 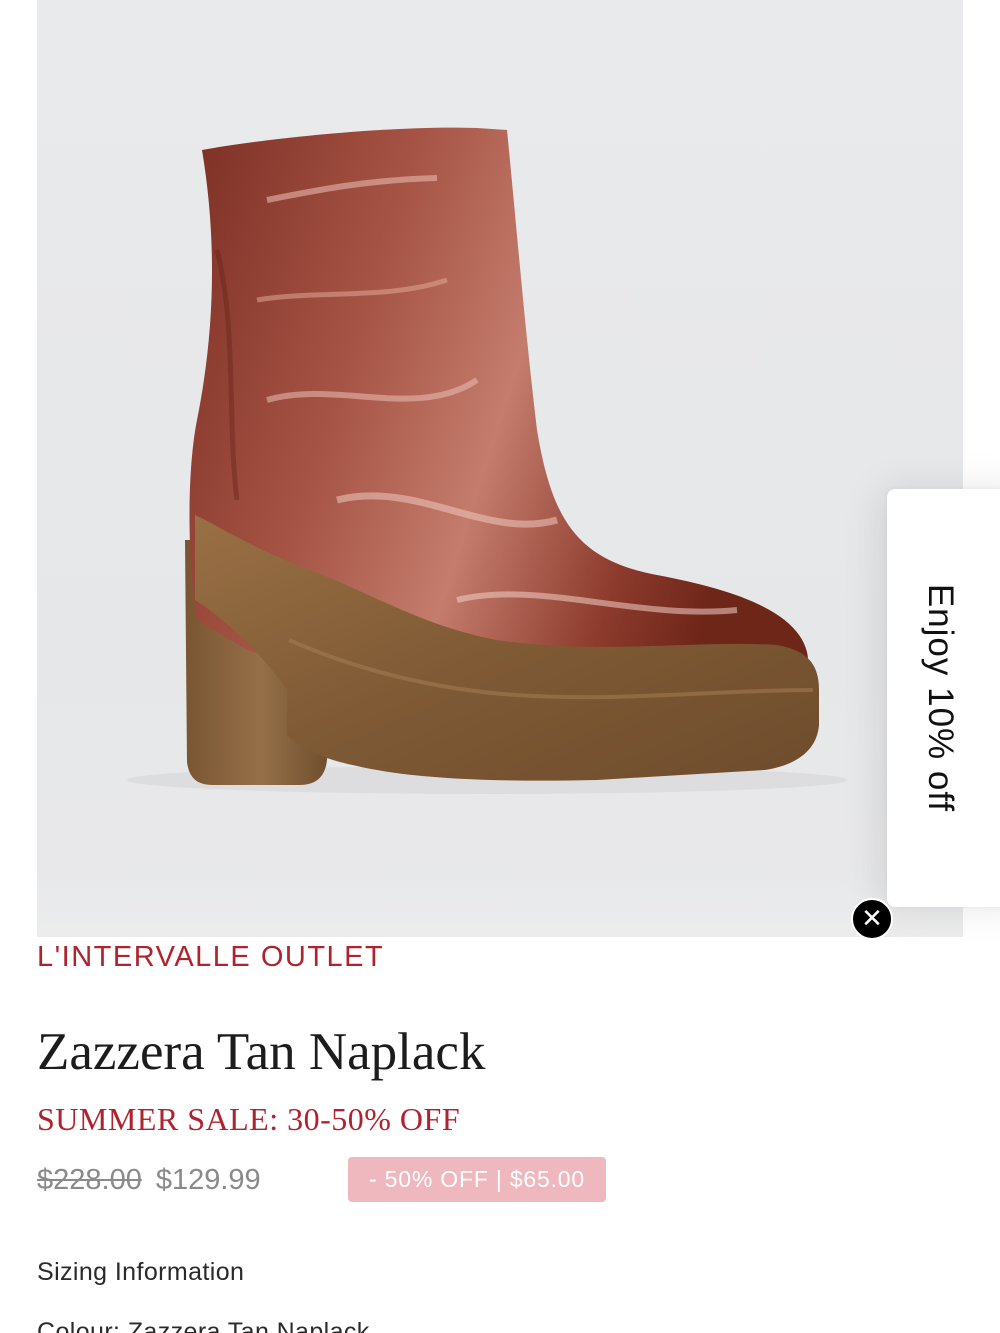 What do you see at coordinates (89, 1179) in the screenshot?
I see `original-price: $228.00` at bounding box center [89, 1179].